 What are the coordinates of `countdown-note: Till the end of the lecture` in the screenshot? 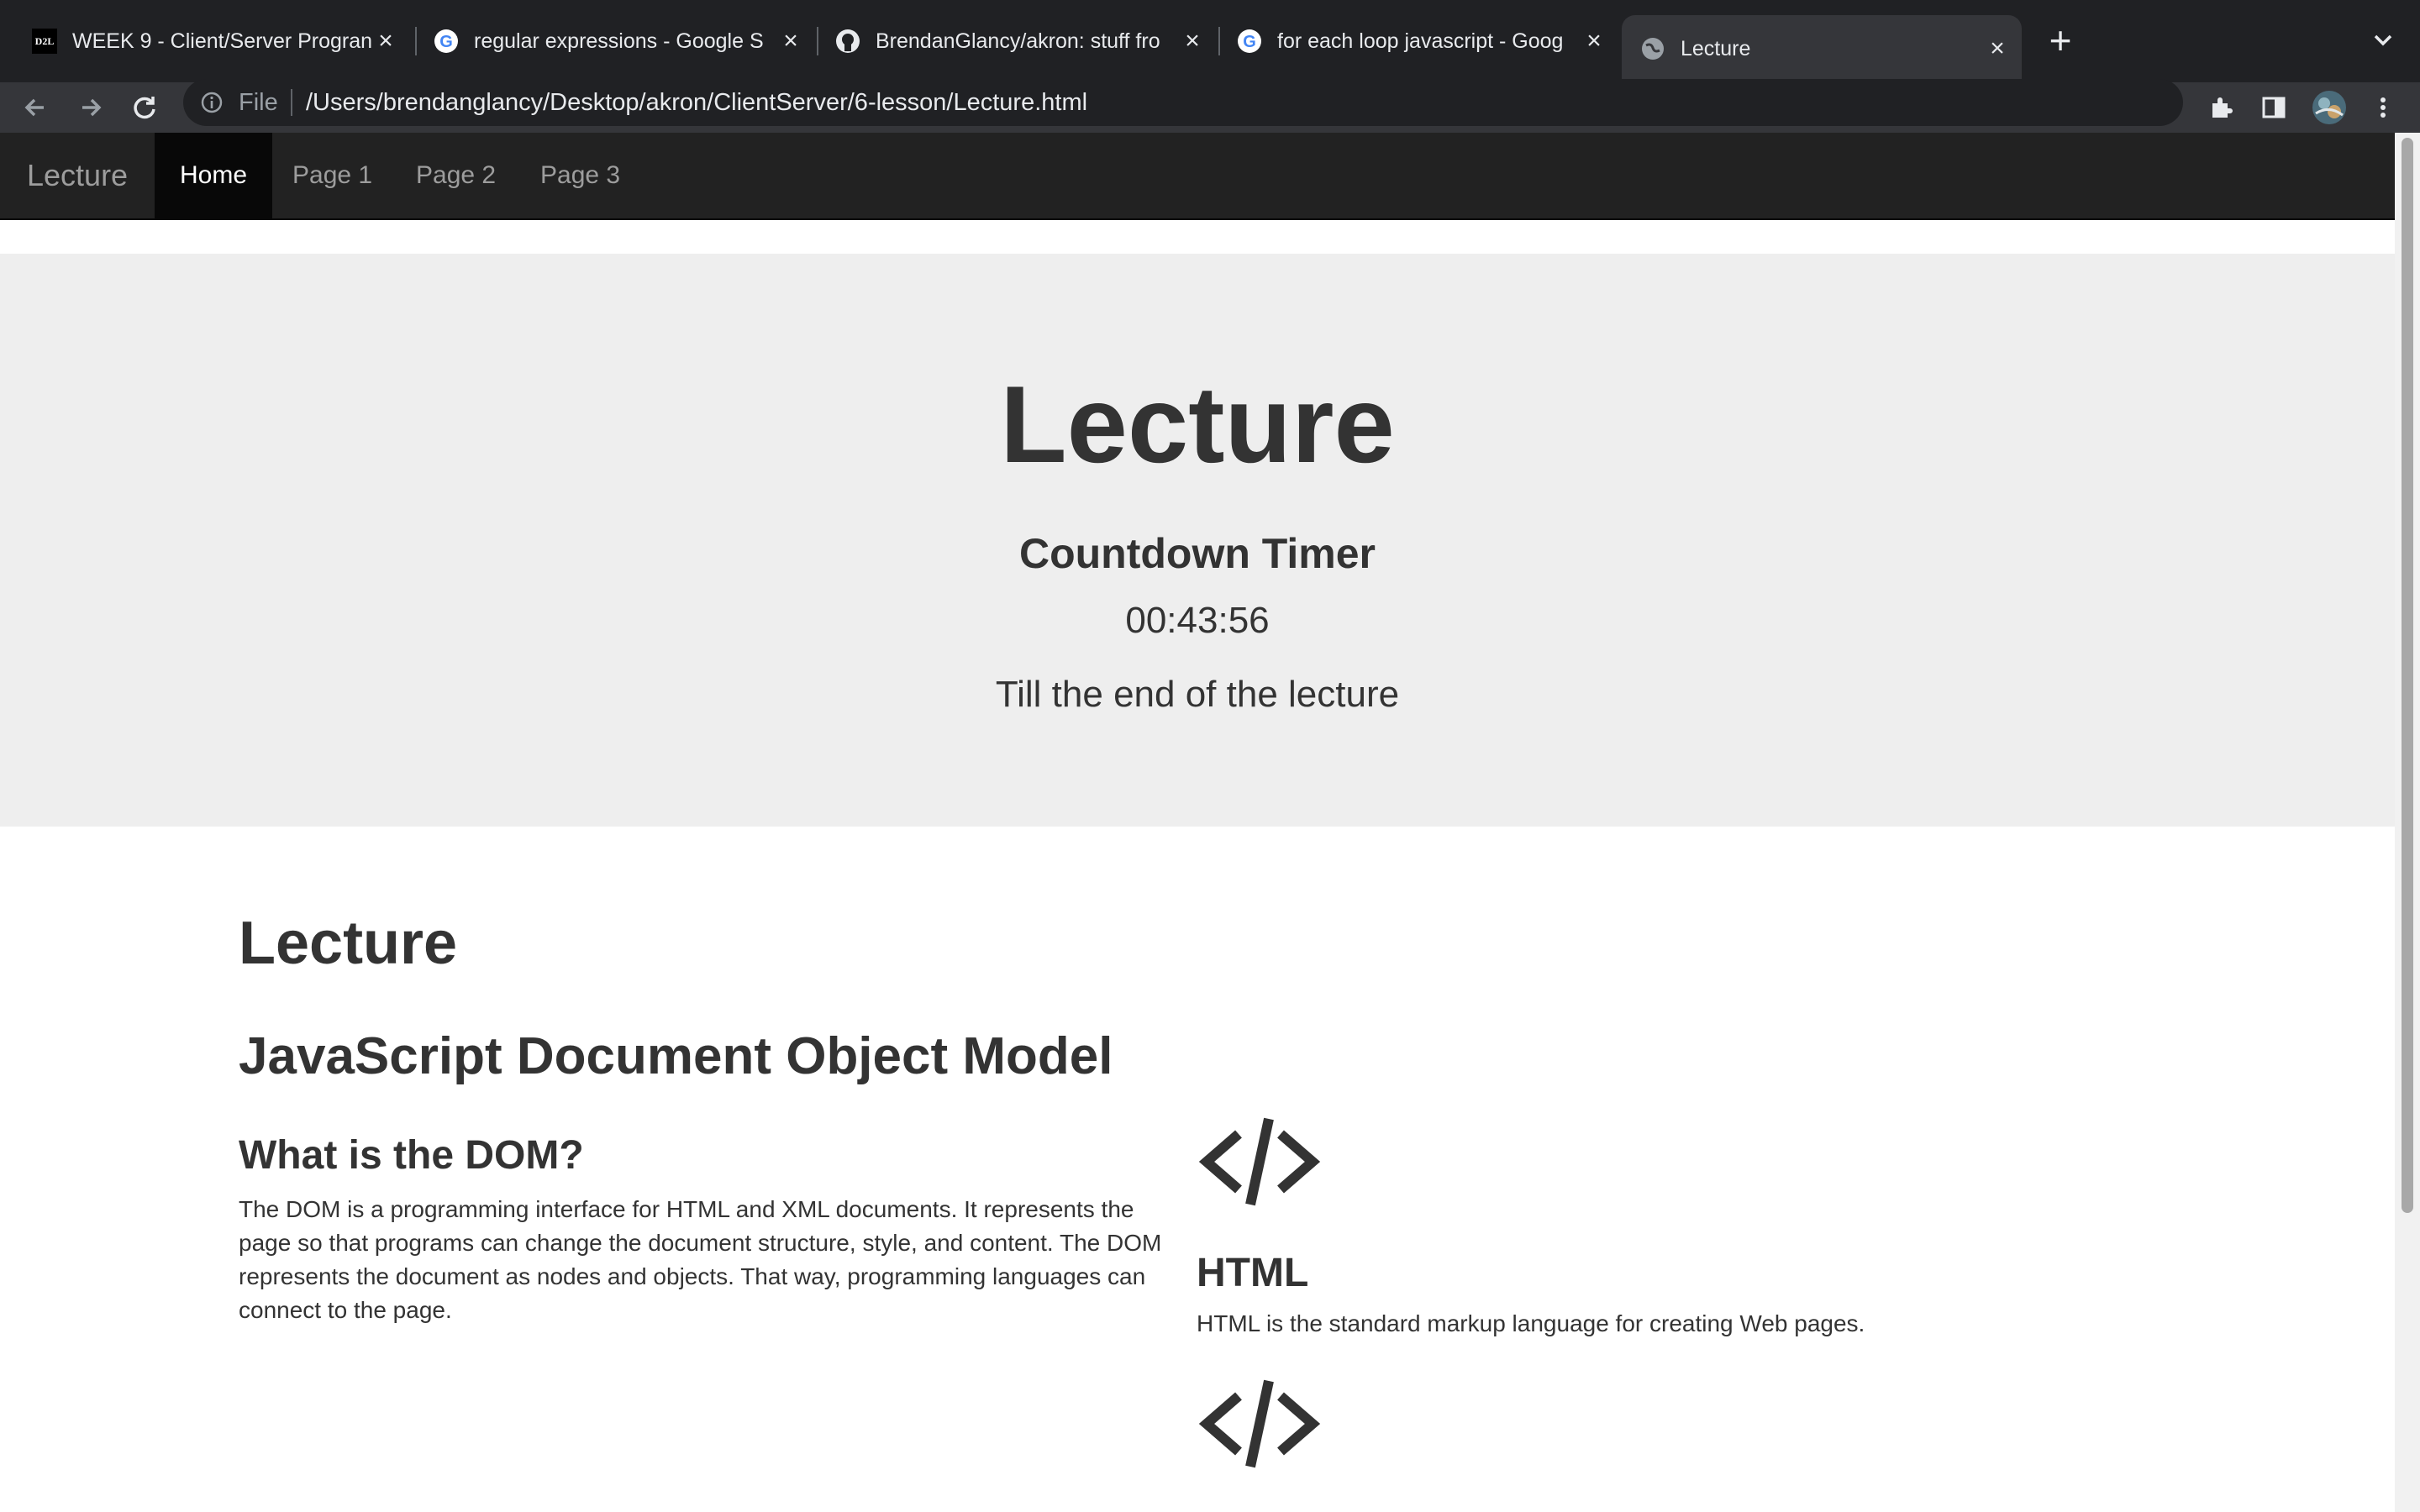 It's located at (1197, 694).